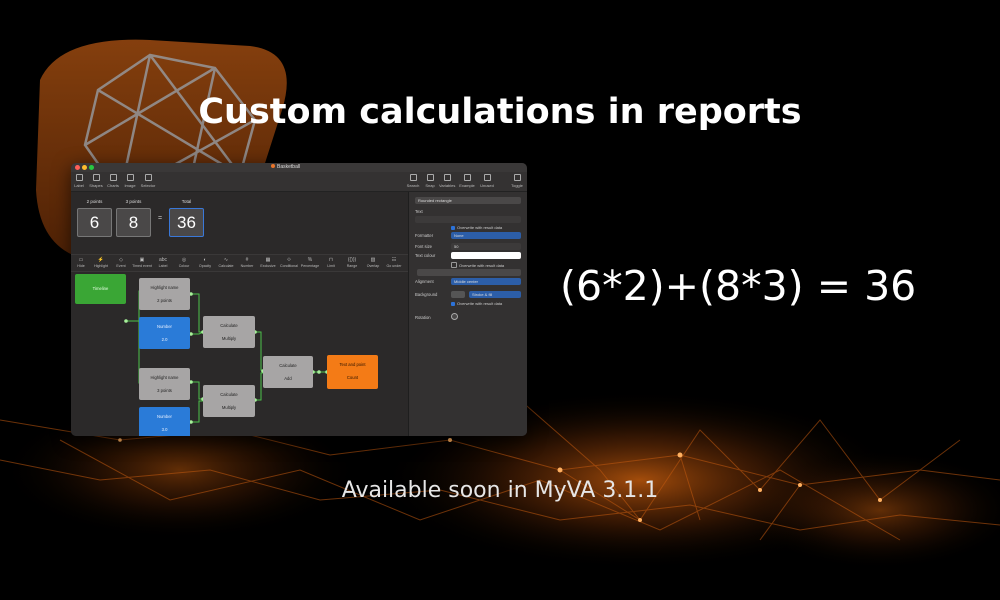  What do you see at coordinates (79, 177) in the screenshot?
I see `label-icon` at bounding box center [79, 177].